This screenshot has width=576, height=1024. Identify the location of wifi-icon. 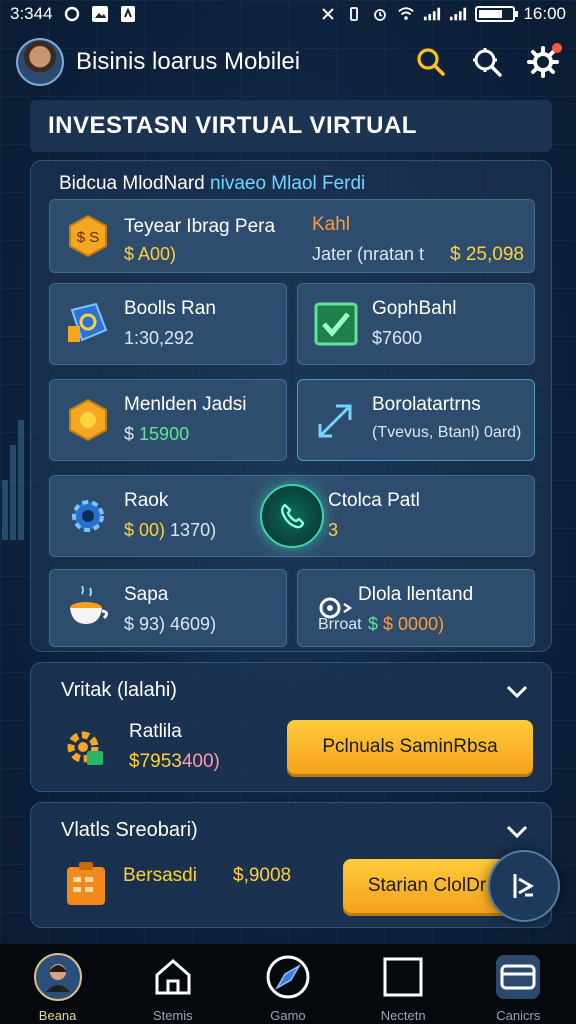
(406, 14).